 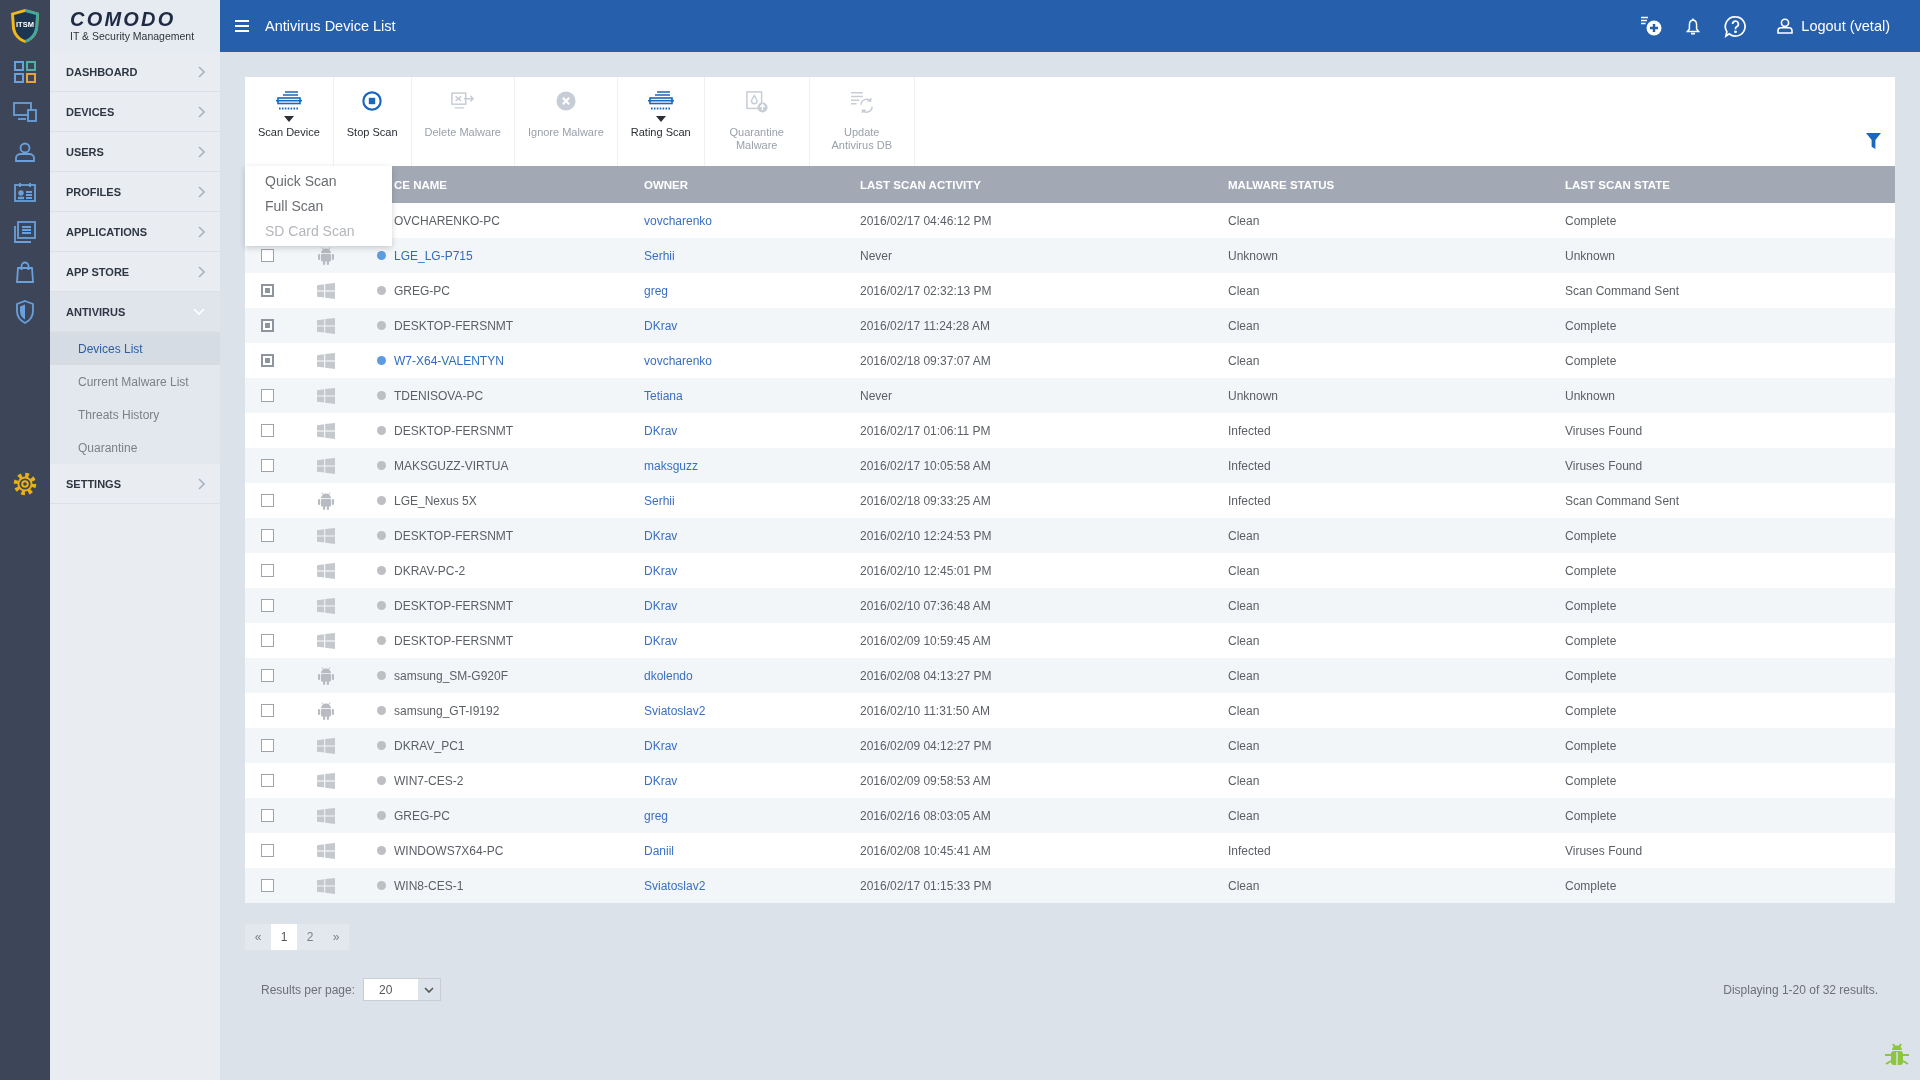 What do you see at coordinates (1833, 26) in the screenshot?
I see `logout-button: Logout (vetal)` at bounding box center [1833, 26].